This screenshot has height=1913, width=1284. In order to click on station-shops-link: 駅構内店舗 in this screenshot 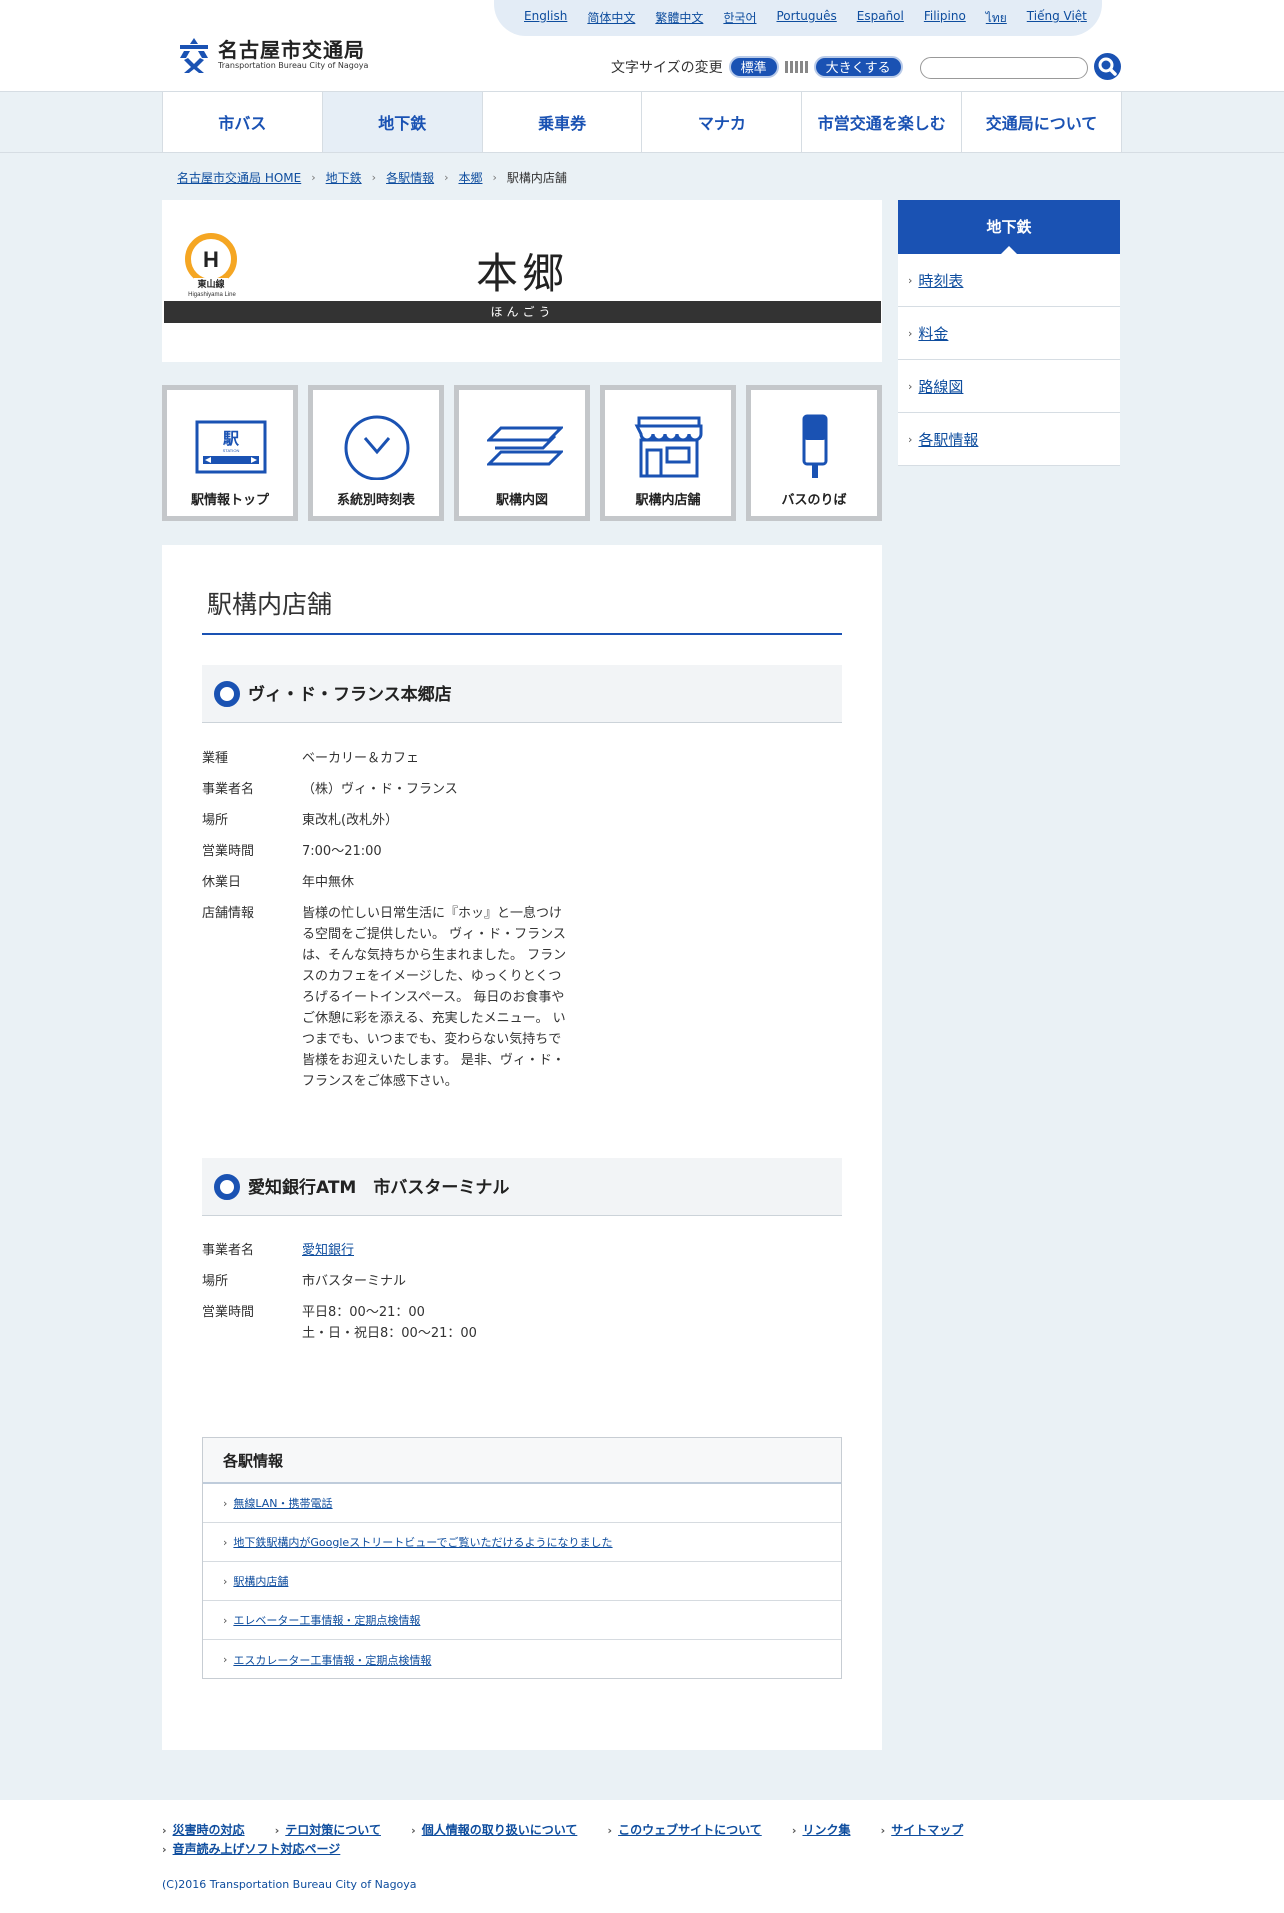, I will do `click(260, 1581)`.